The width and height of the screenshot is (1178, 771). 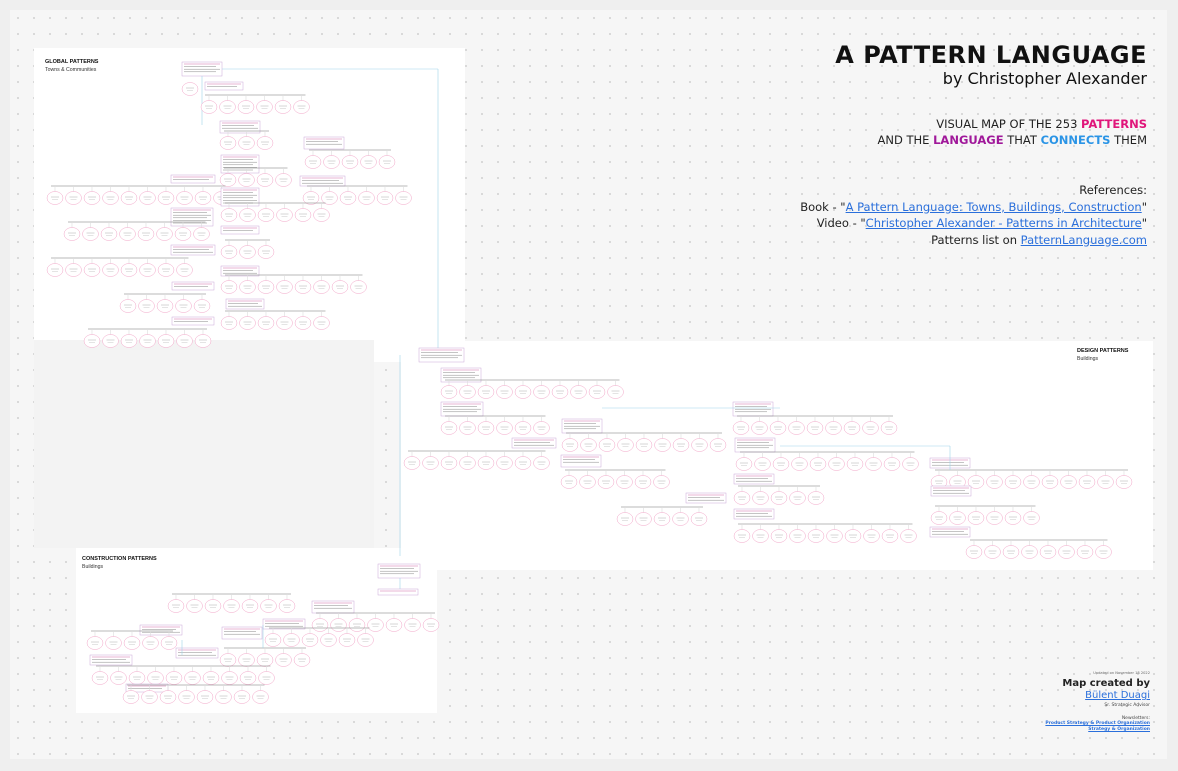 What do you see at coordinates (1097, 730) in the screenshot?
I see `newsletter-link-strategy: Strategy & Organization` at bounding box center [1097, 730].